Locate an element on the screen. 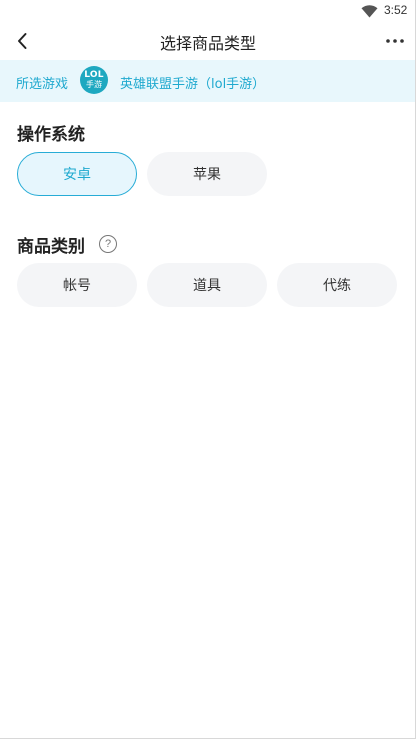 The width and height of the screenshot is (416, 739). category-option-account: 帐号 is located at coordinates (77, 285).